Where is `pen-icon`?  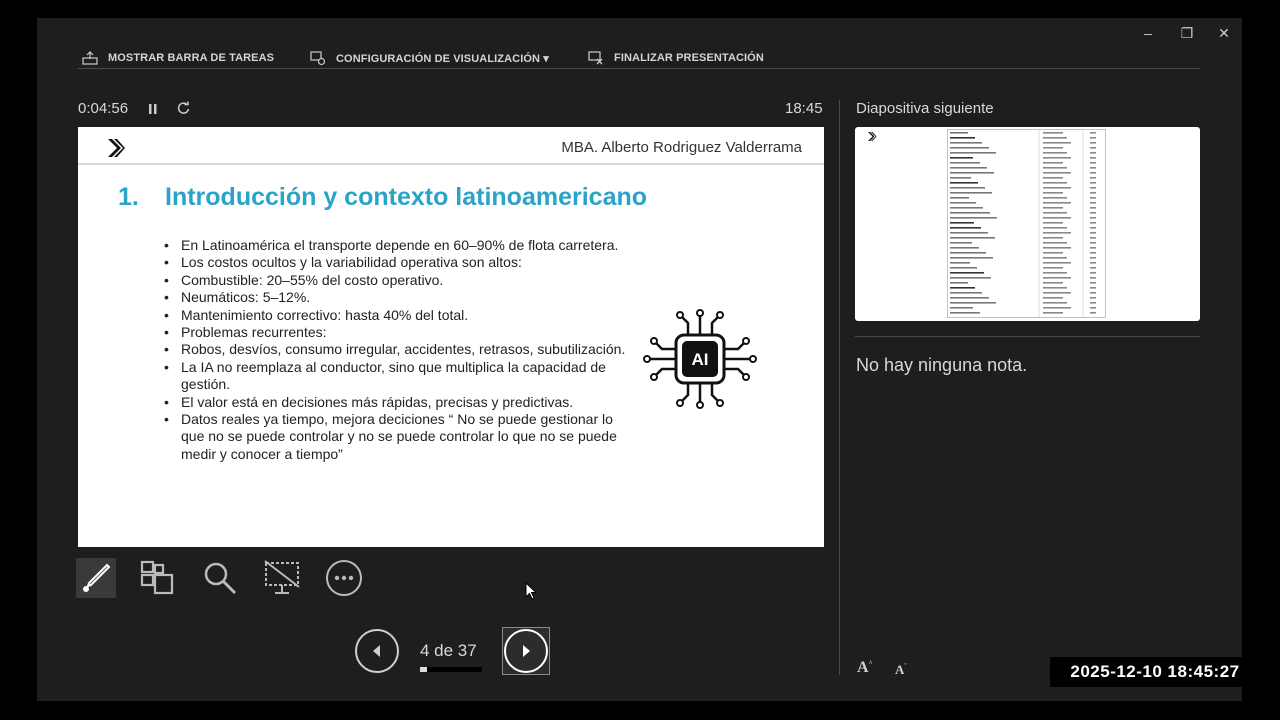
pen-icon is located at coordinates (97, 577).